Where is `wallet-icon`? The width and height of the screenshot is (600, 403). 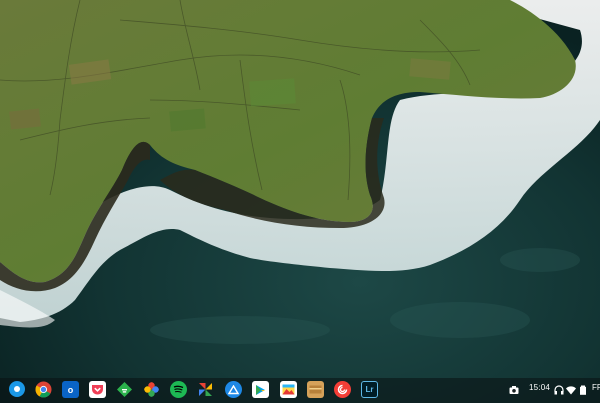
wallet-icon is located at coordinates (315, 389).